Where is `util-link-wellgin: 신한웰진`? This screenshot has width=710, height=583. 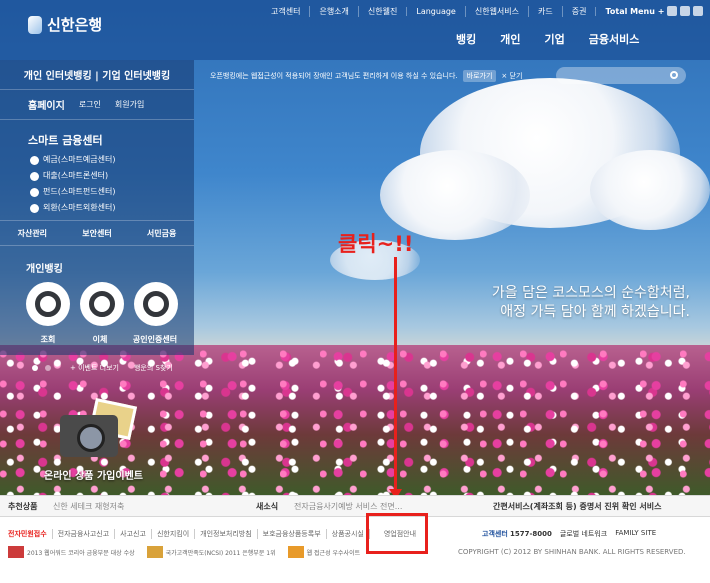 util-link-wellgin: 신한웰진 is located at coordinates (381, 11).